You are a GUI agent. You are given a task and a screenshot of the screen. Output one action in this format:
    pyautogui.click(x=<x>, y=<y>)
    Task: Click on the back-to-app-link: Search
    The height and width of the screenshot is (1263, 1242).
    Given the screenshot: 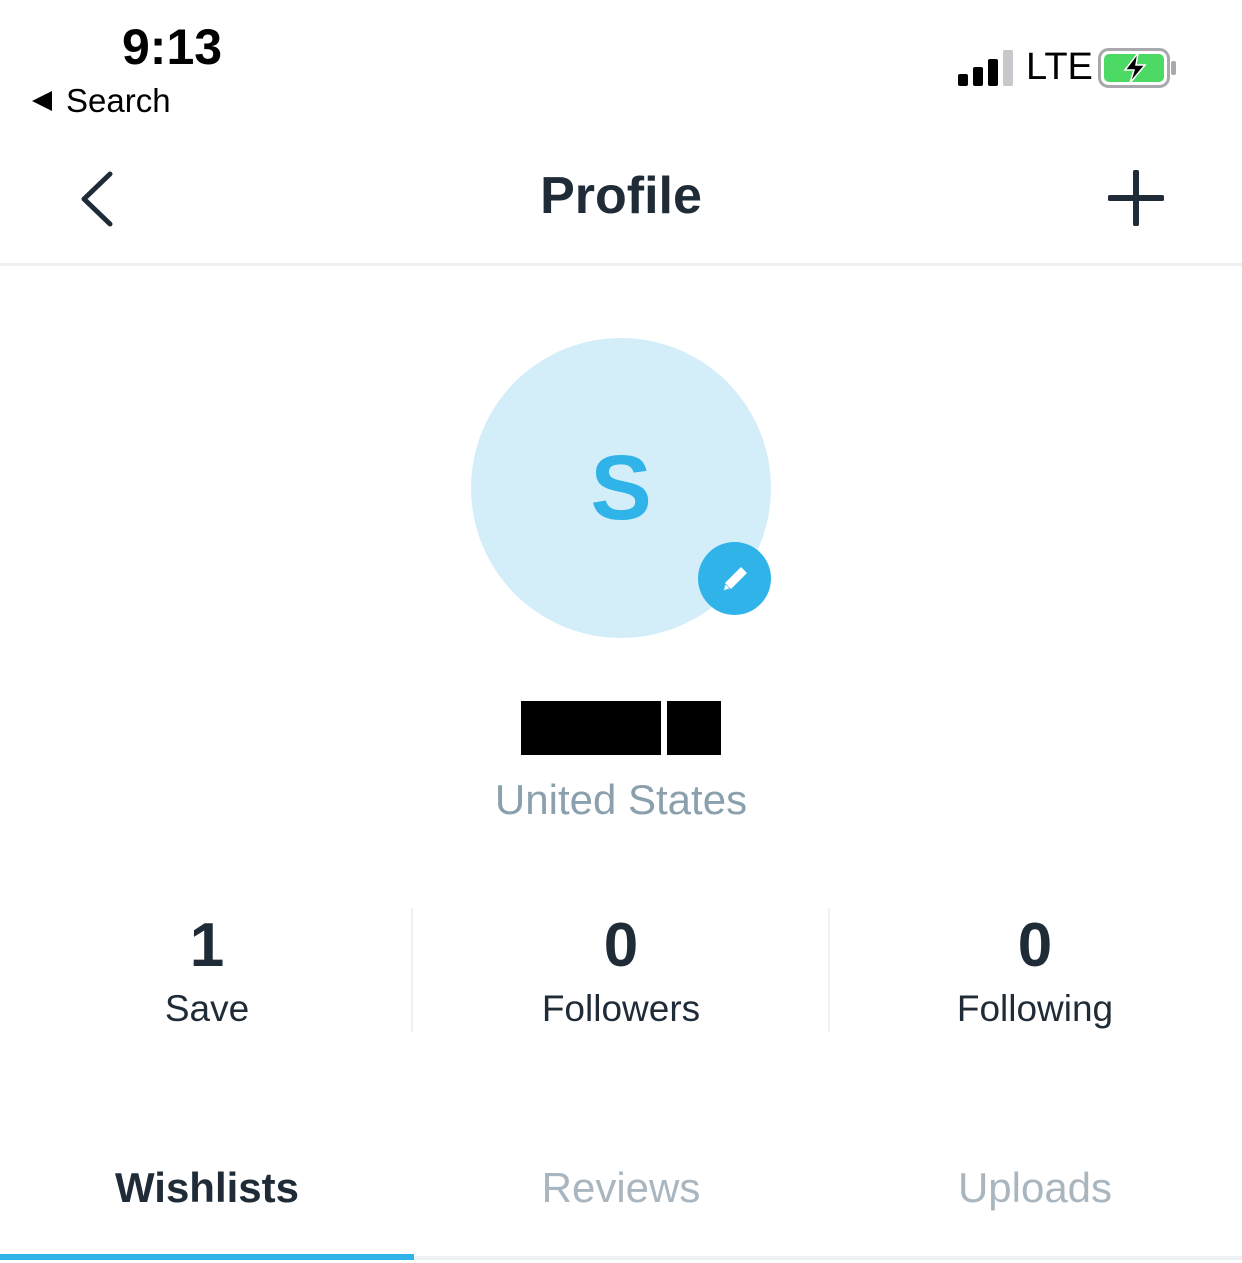 What is the action you would take?
    pyautogui.click(x=101, y=101)
    